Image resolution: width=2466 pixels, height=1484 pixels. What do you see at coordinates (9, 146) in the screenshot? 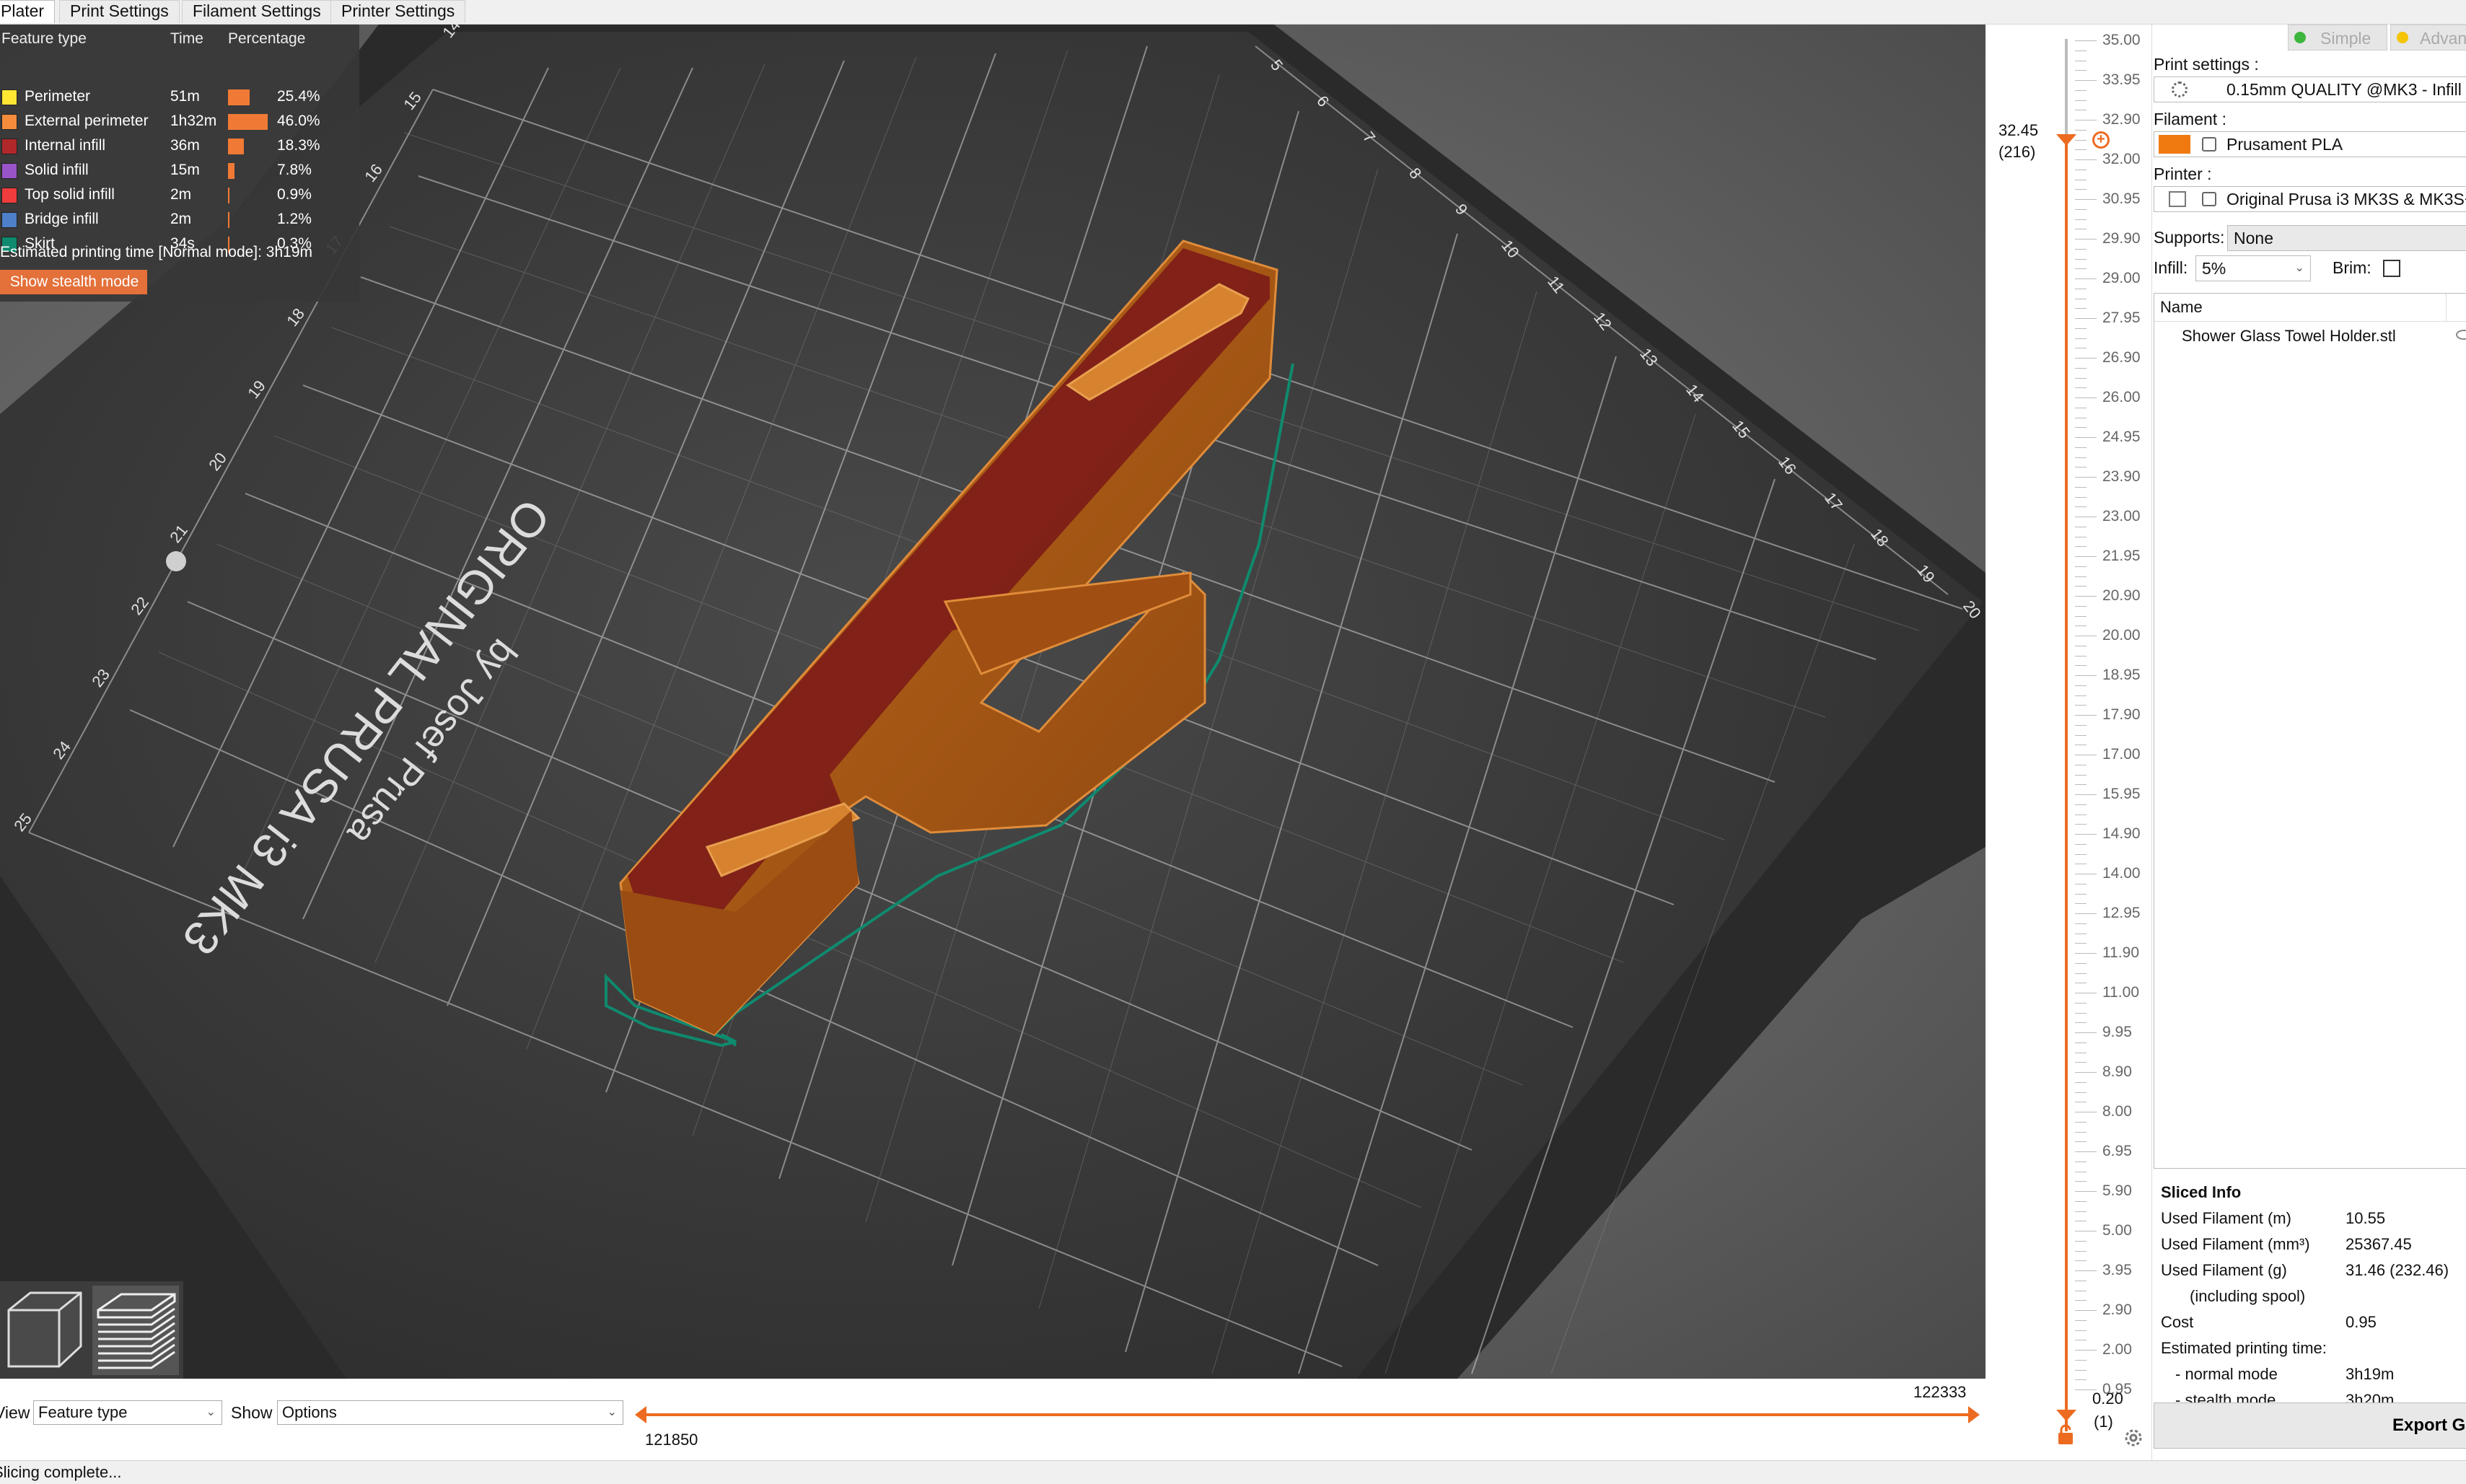
I see `legend-color-swatch` at bounding box center [9, 146].